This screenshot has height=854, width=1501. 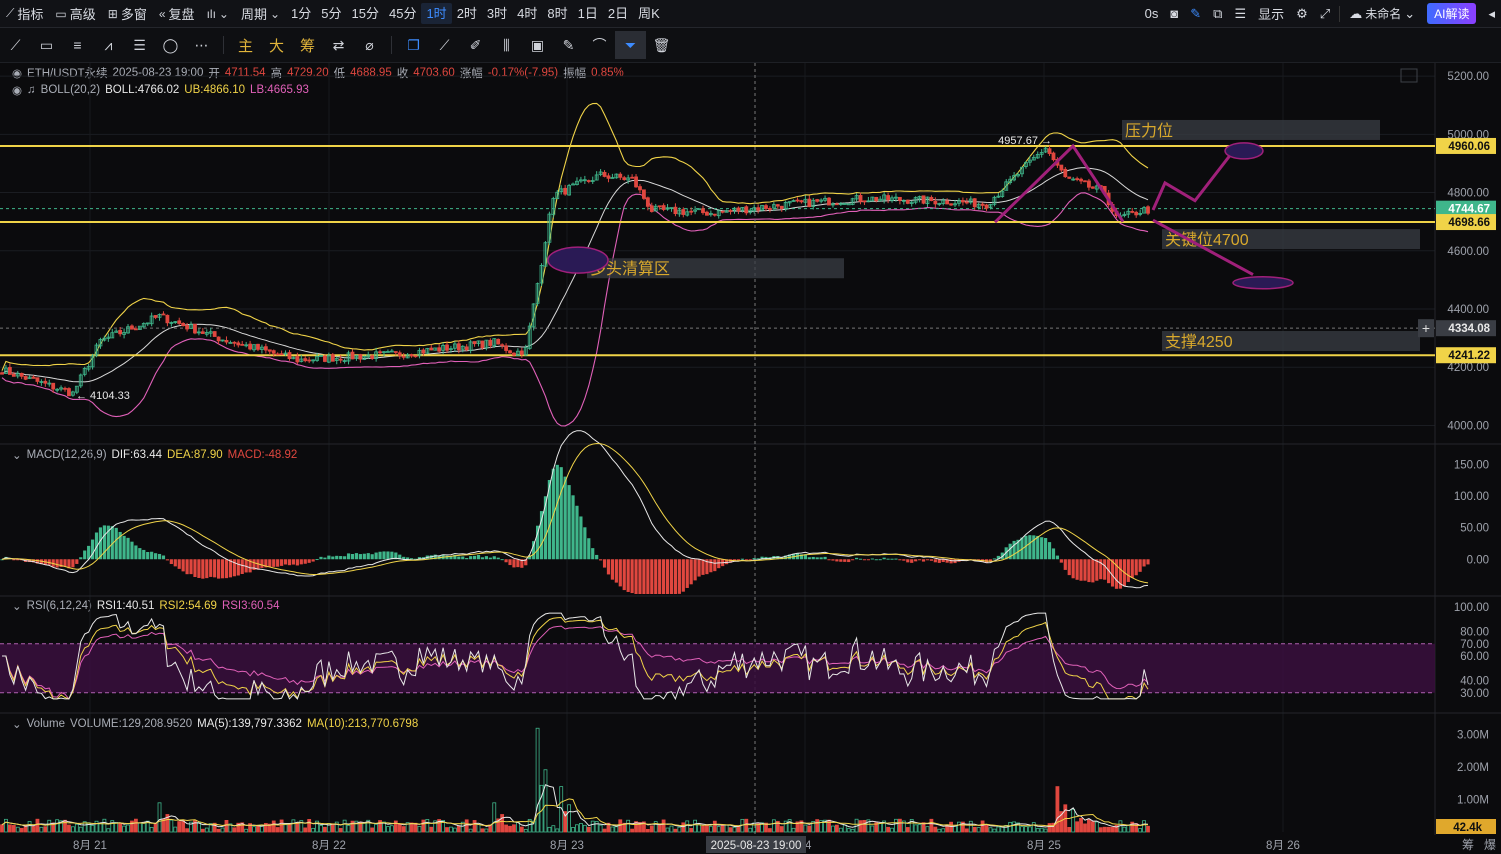 I want to click on marker-icon: ✐, so click(x=475, y=45).